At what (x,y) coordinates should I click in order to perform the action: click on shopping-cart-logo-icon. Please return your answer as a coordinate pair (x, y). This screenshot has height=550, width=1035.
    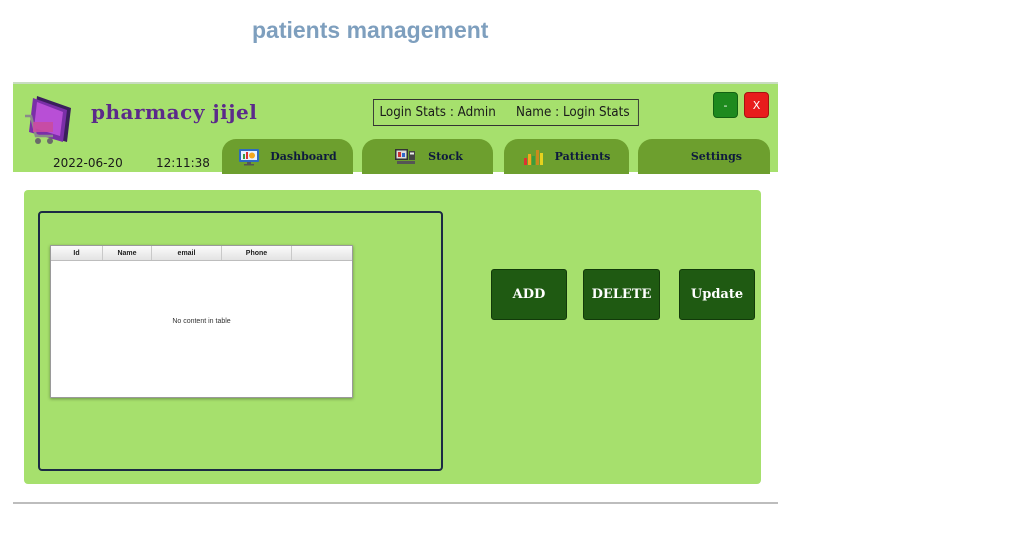
    Looking at the image, I should click on (48, 120).